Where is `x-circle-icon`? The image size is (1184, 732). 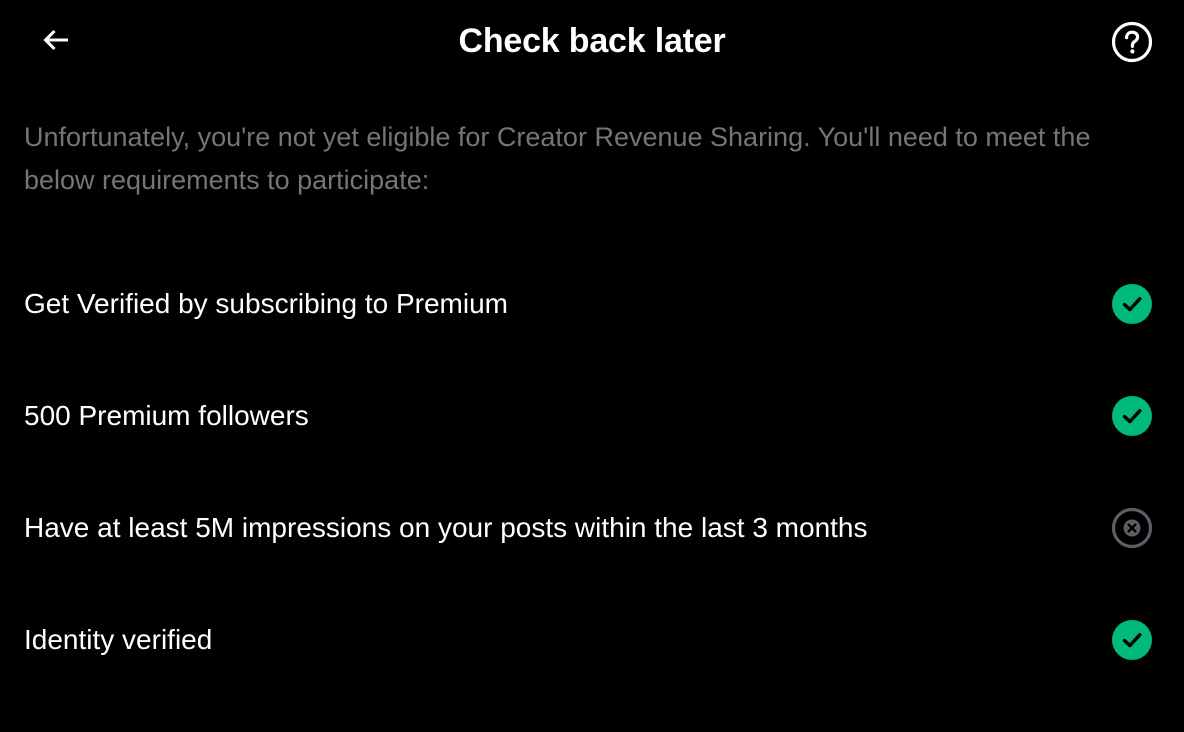 x-circle-icon is located at coordinates (1132, 528).